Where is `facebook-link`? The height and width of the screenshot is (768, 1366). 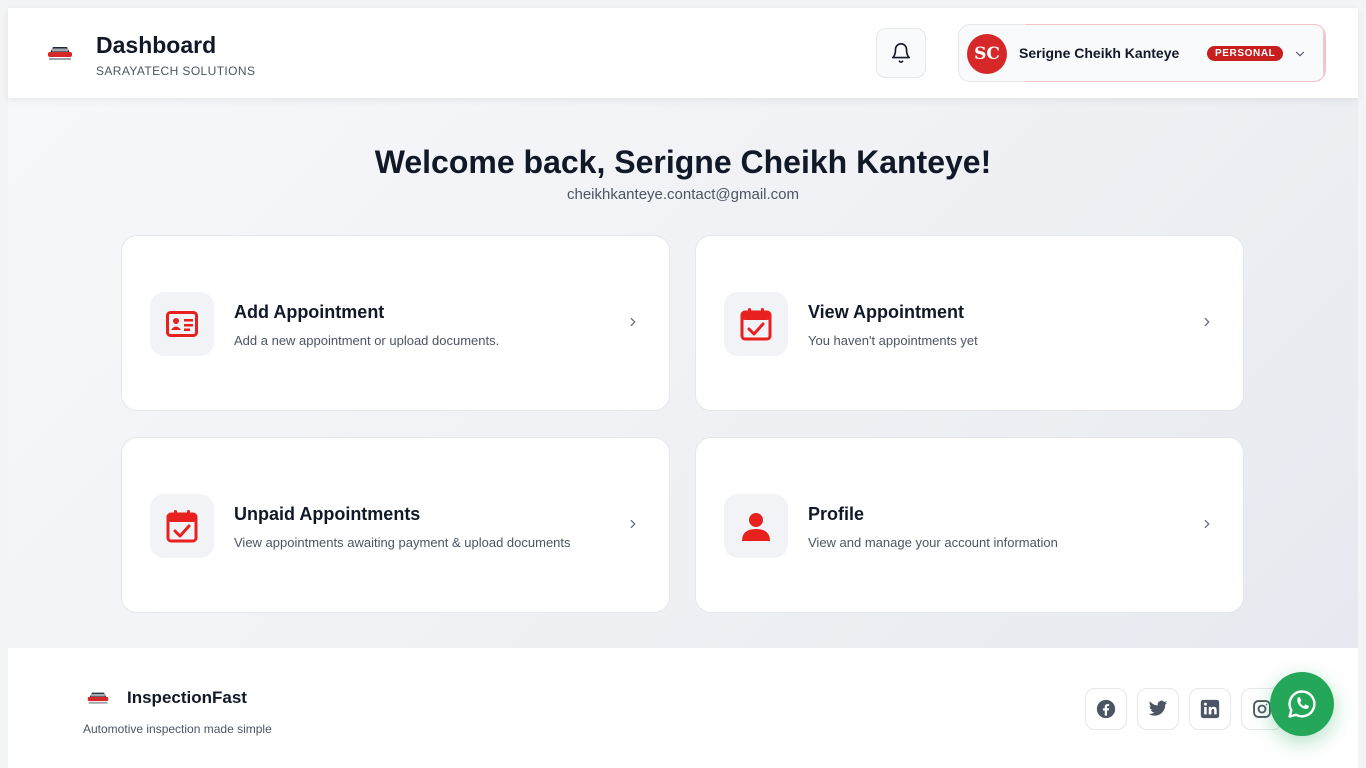
facebook-link is located at coordinates (1106, 709).